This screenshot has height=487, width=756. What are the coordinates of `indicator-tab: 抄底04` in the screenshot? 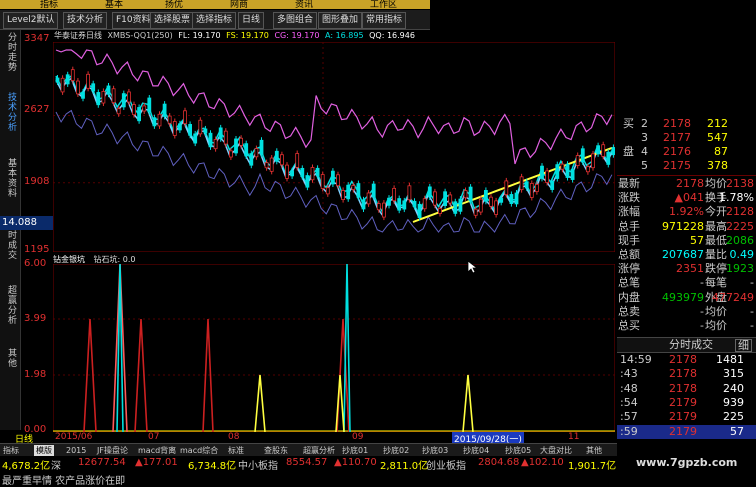 It's located at (476, 450).